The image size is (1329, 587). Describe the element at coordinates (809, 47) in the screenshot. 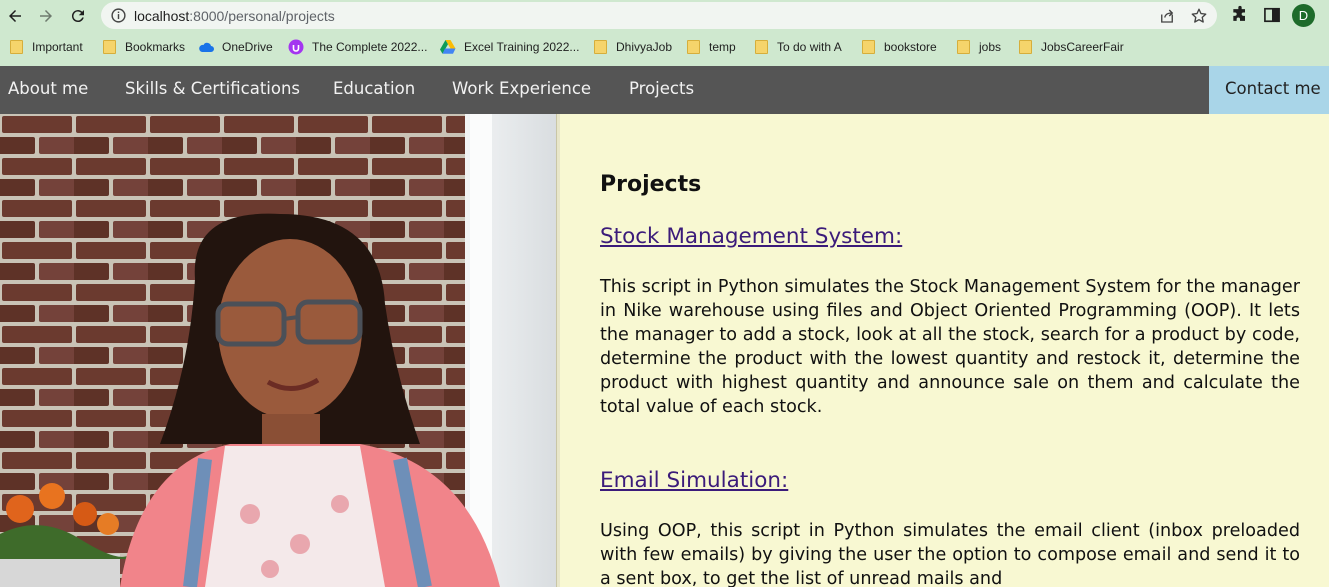

I see `bookmark-label: To do with A` at that location.